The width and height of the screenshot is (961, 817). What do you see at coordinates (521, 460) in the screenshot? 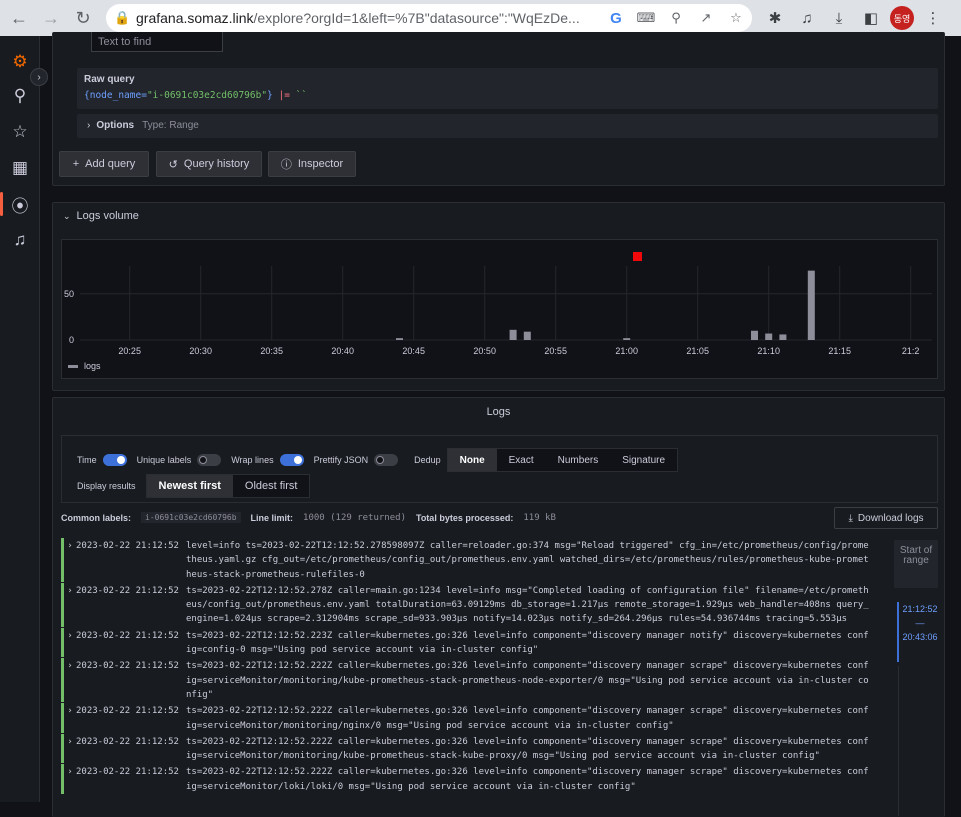
I see `dedup-exact: Exact` at bounding box center [521, 460].